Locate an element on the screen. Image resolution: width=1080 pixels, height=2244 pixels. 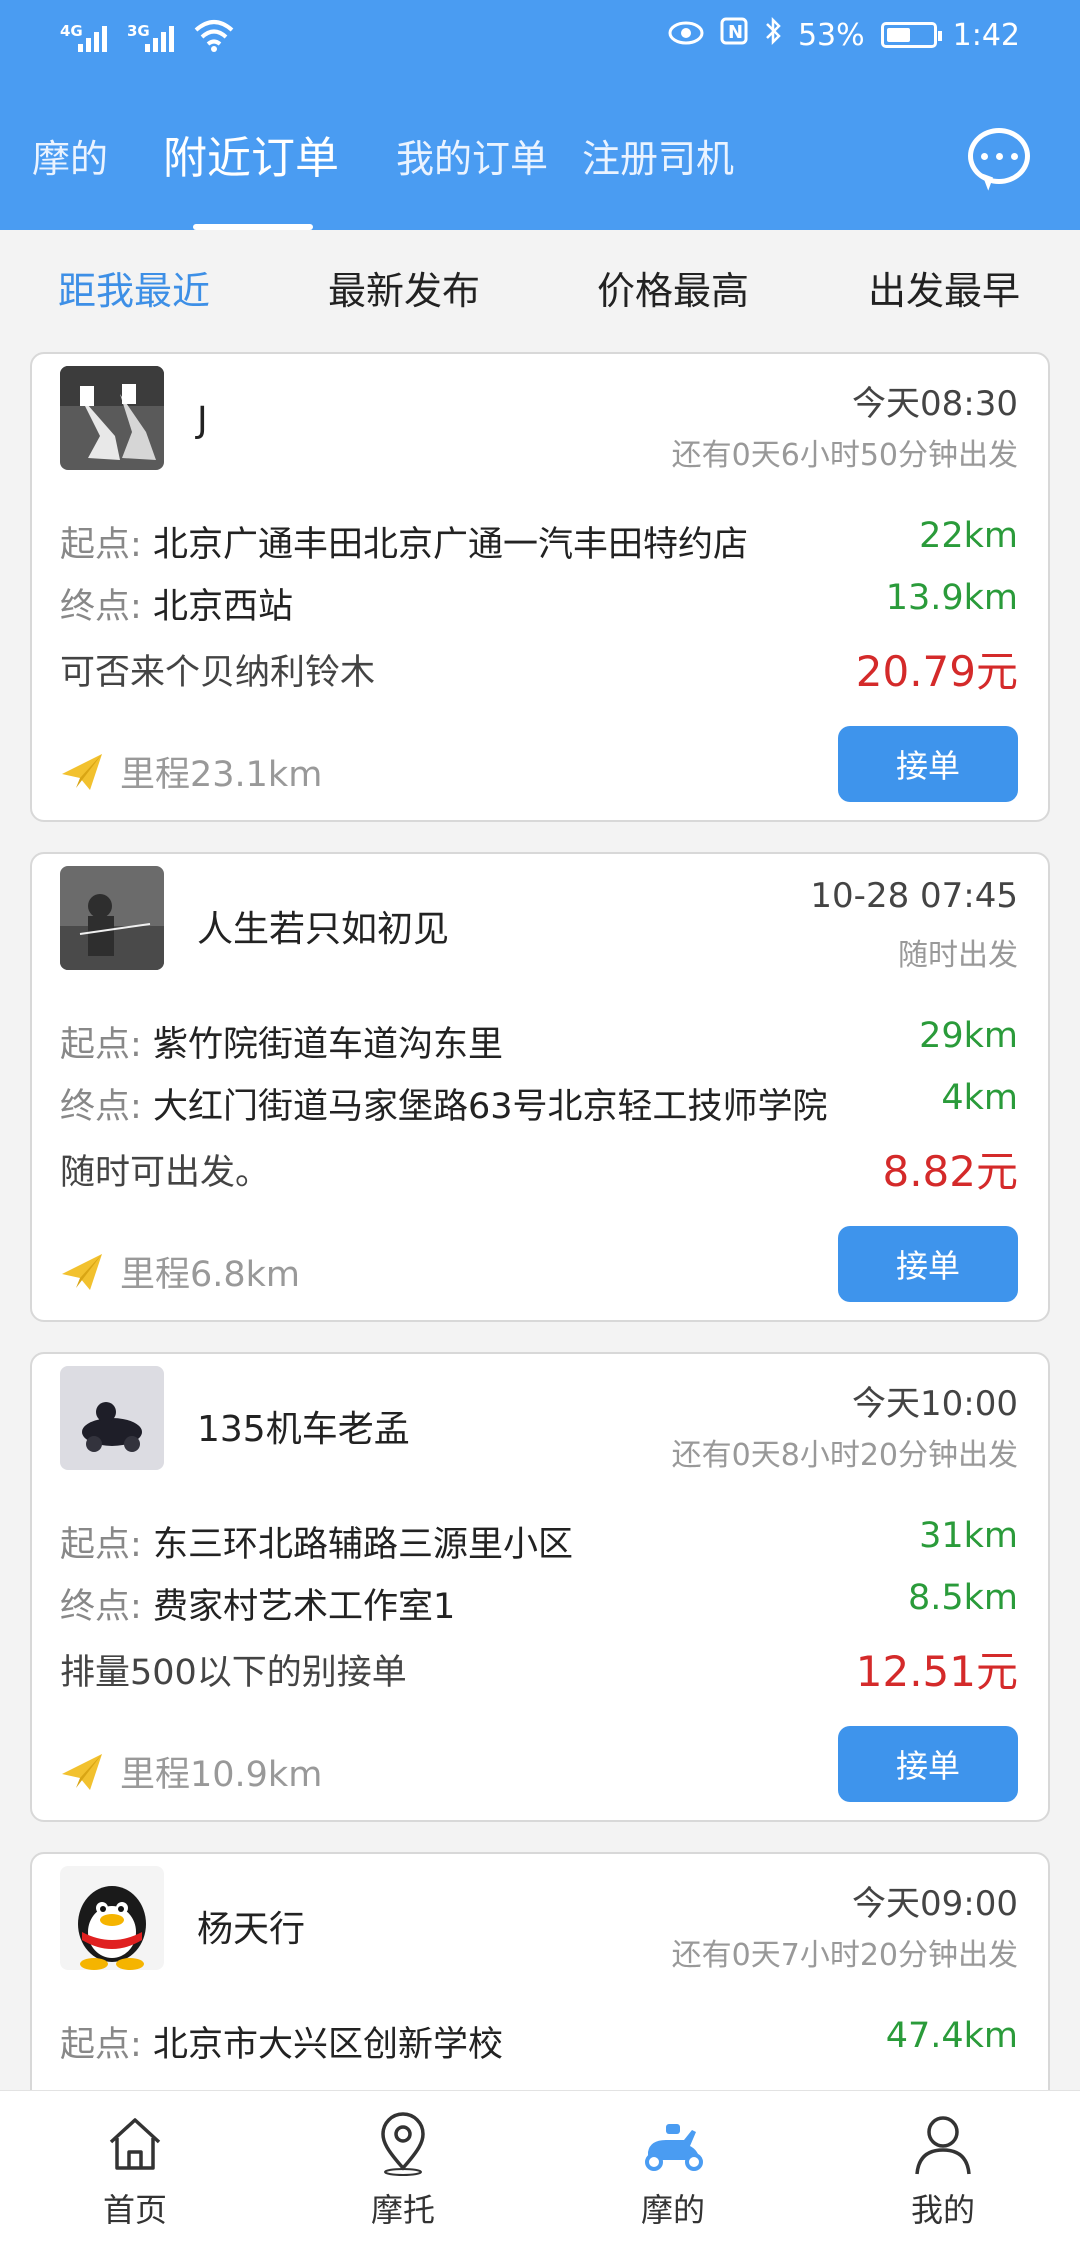
nfc-icon: N is located at coordinates (734, 35).